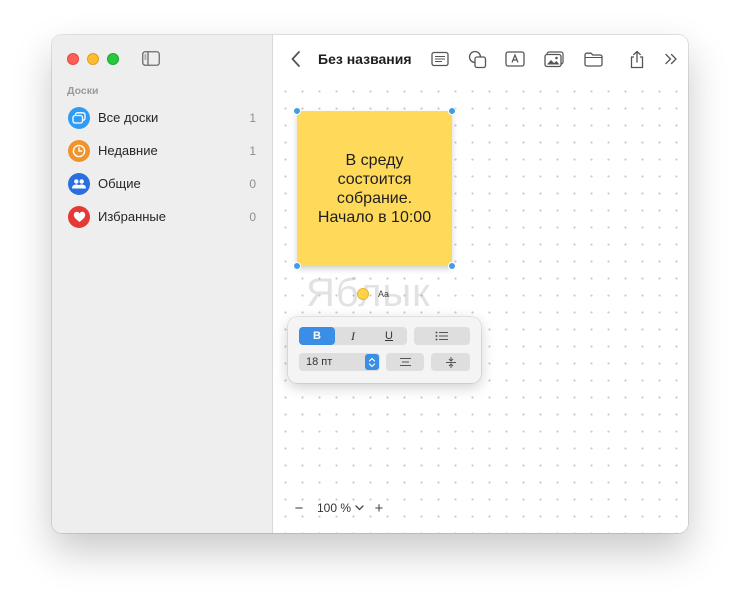 This screenshot has width=740, height=601. I want to click on zoom-control: − 100 % +, so click(339, 508).